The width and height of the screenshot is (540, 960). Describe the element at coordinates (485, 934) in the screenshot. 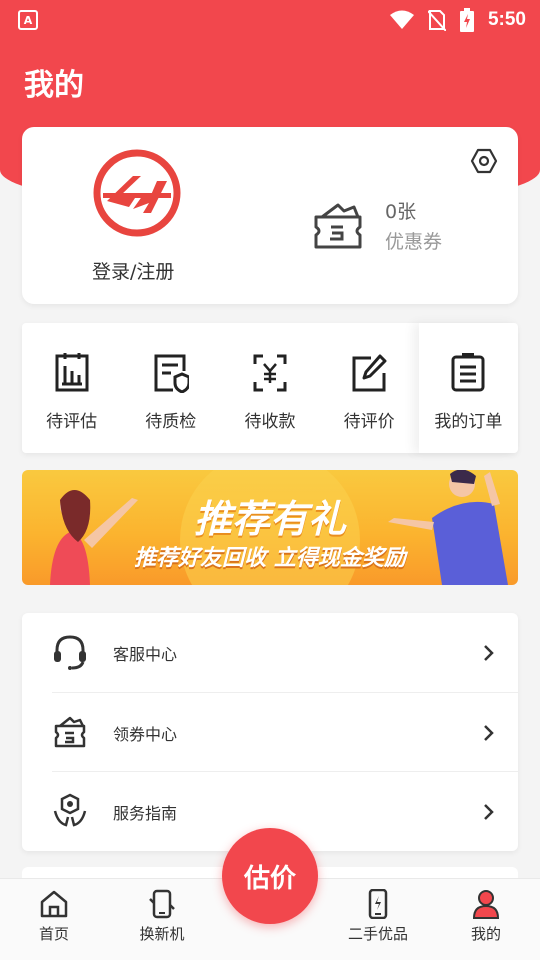

I see `nav-label: 我的` at that location.